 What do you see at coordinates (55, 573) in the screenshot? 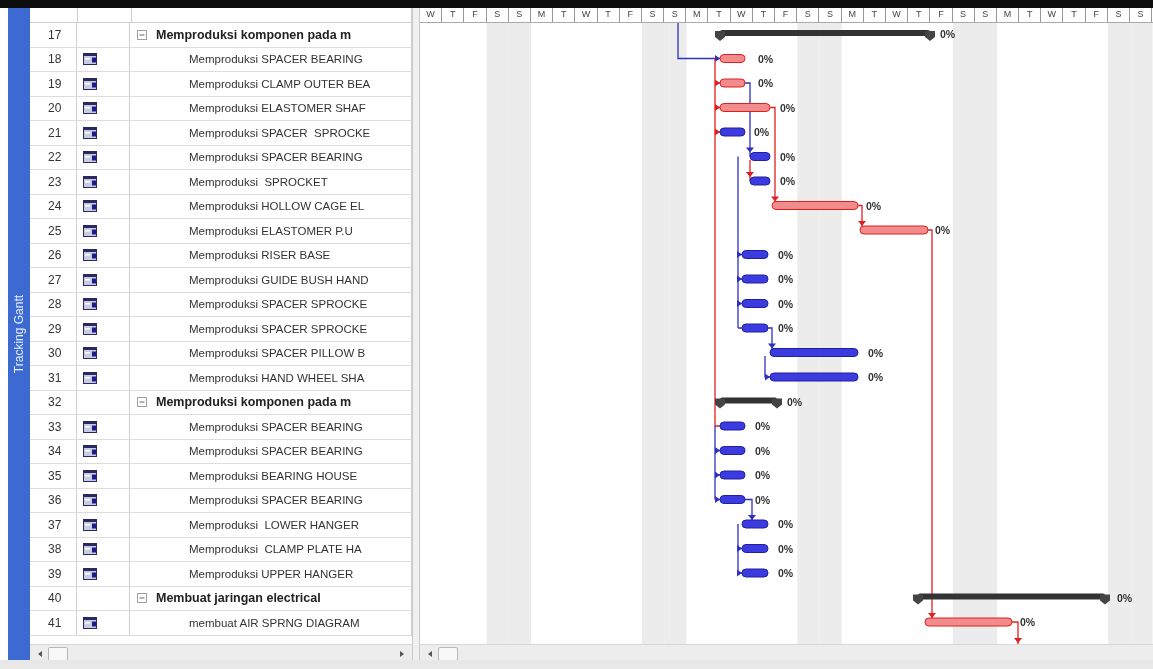
I see `row-number: 39` at bounding box center [55, 573].